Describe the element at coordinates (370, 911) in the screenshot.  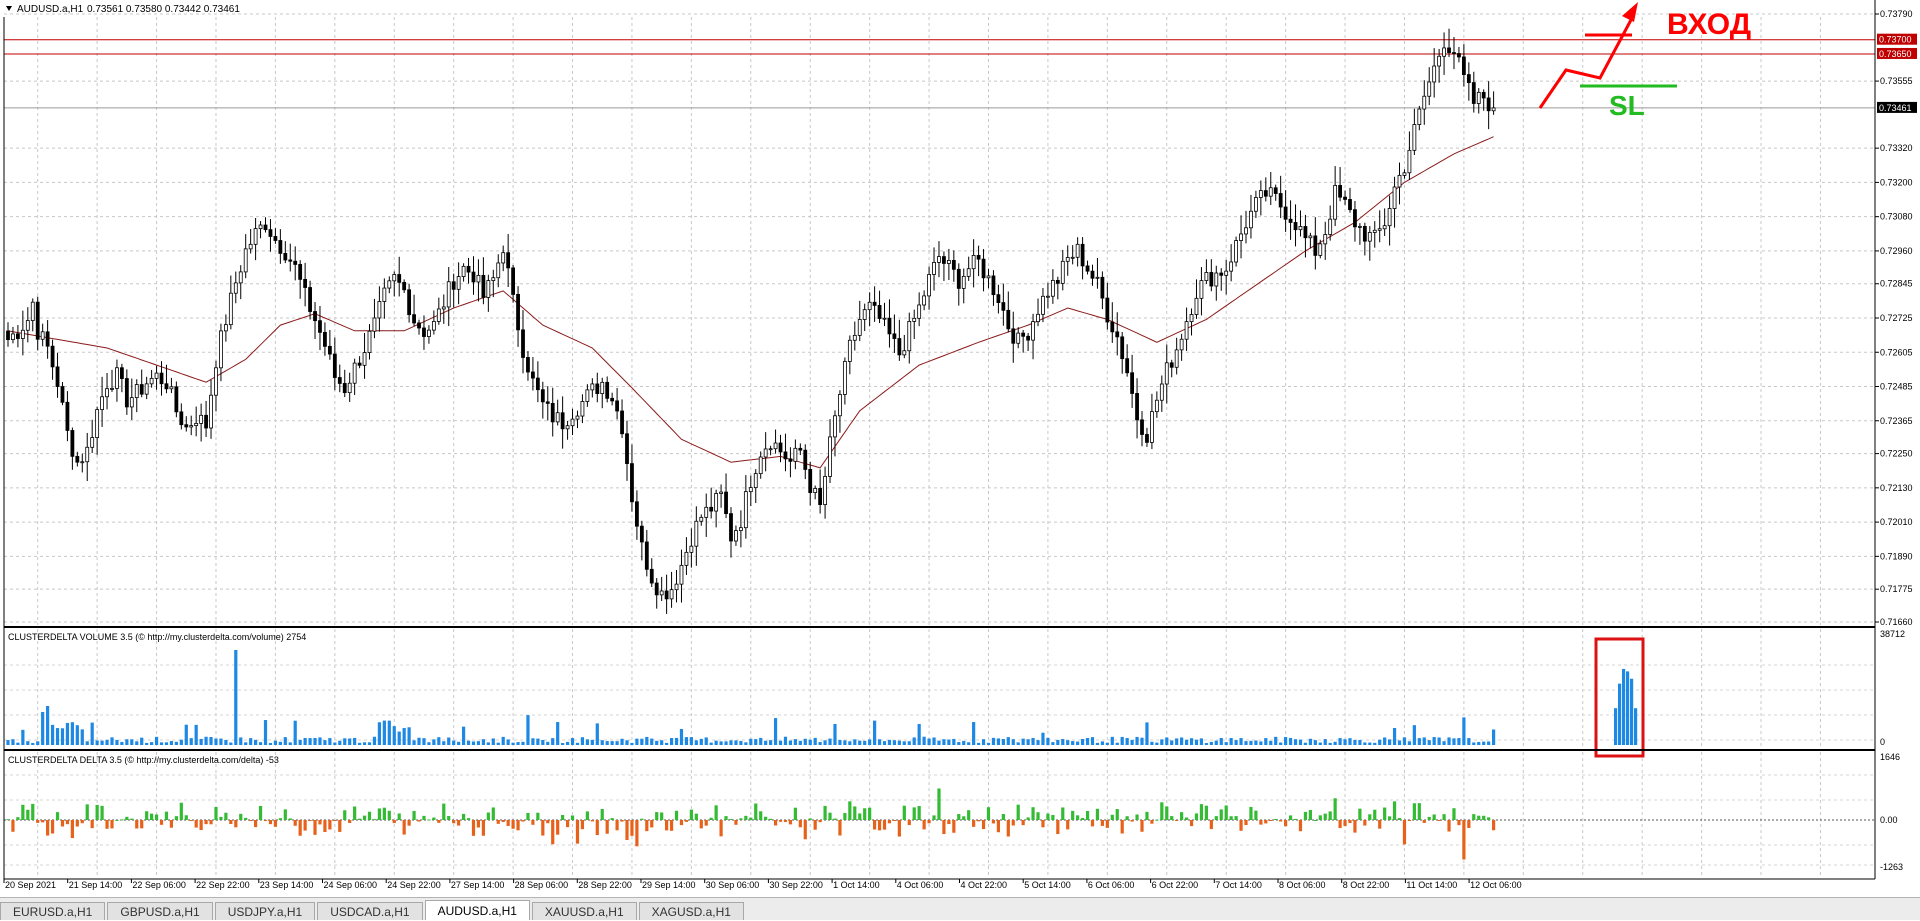
I see `tab-usdcad-a-h1: USDCAD.a,H1` at that location.